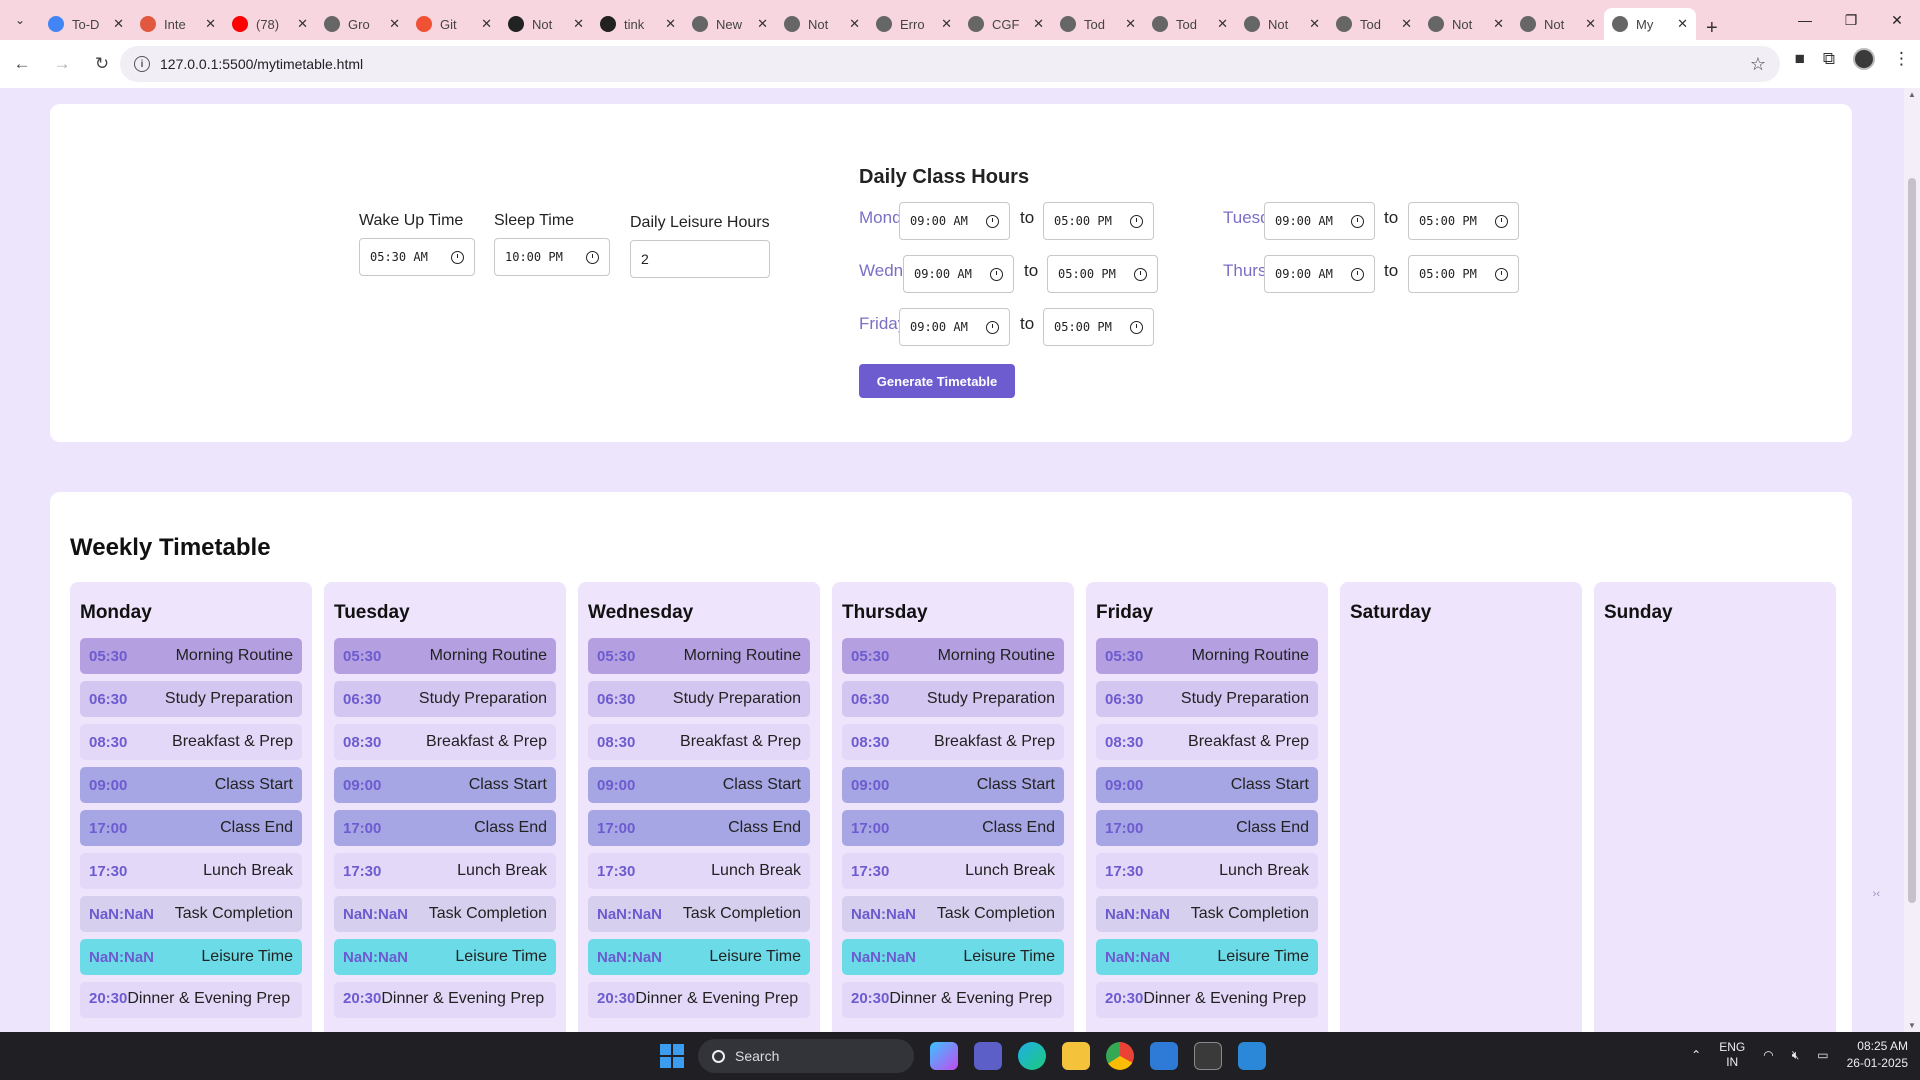 The height and width of the screenshot is (1080, 1920). I want to click on language-indicator: ENG IN, so click(1732, 1055).